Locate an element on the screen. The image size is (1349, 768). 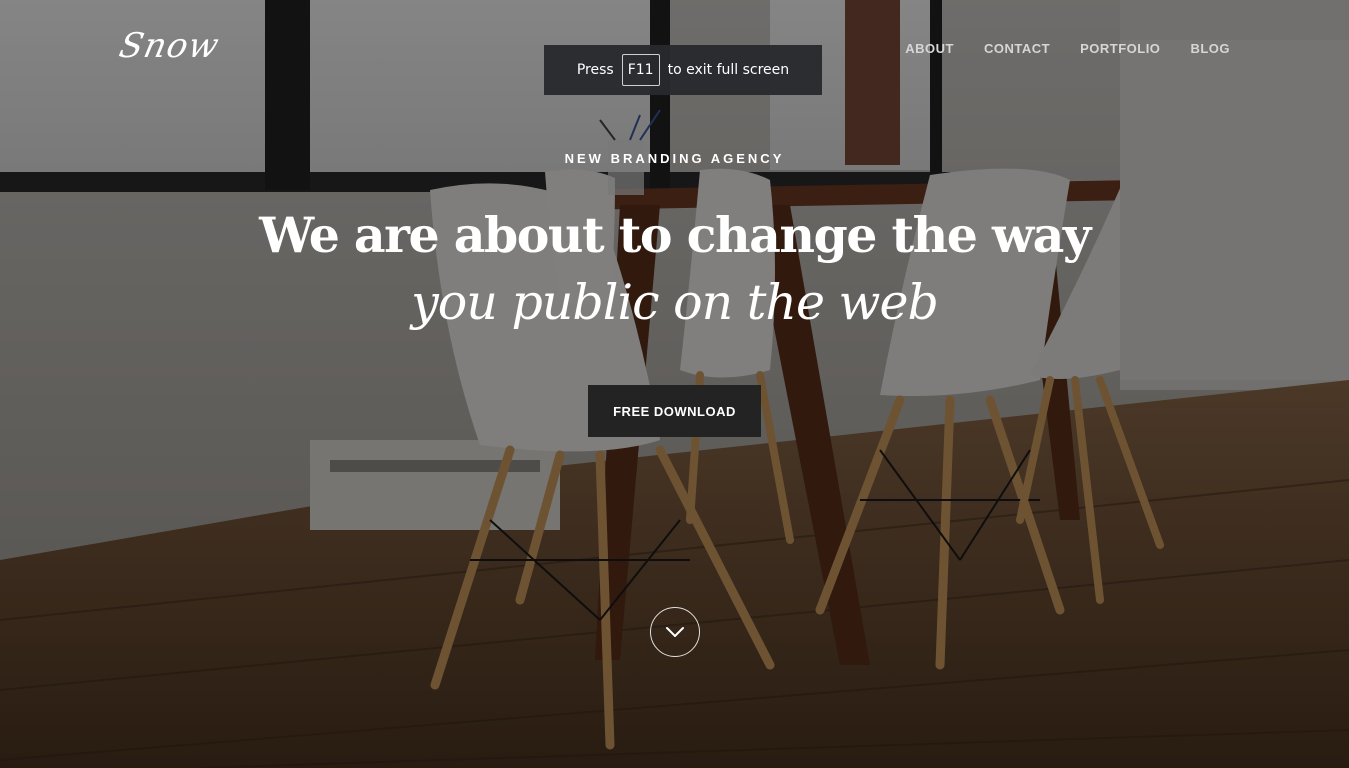
fullscreen-notice-prefix: Press is located at coordinates (595, 70).